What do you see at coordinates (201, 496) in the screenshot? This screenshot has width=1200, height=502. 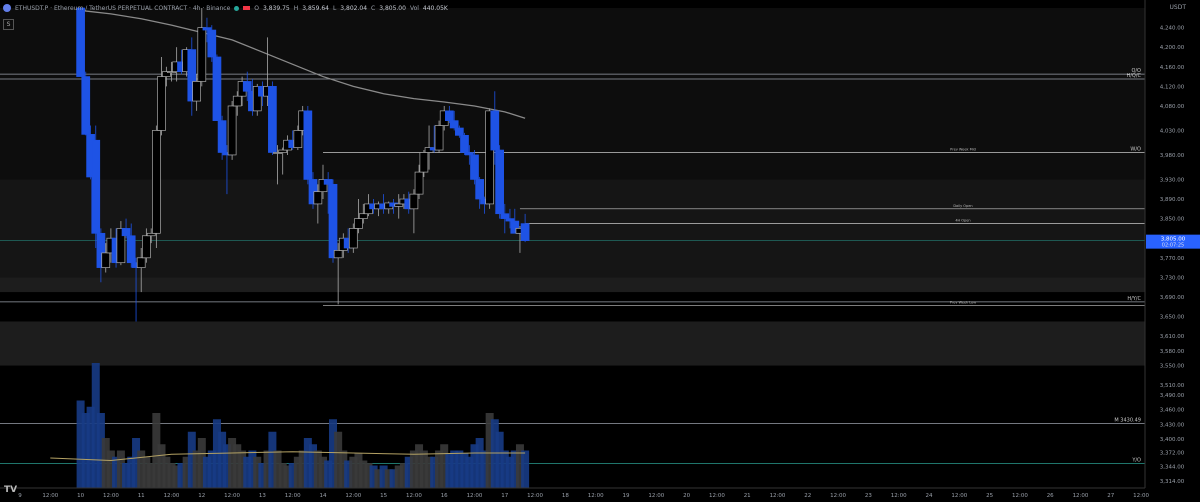 I see `time-tick: 12` at bounding box center [201, 496].